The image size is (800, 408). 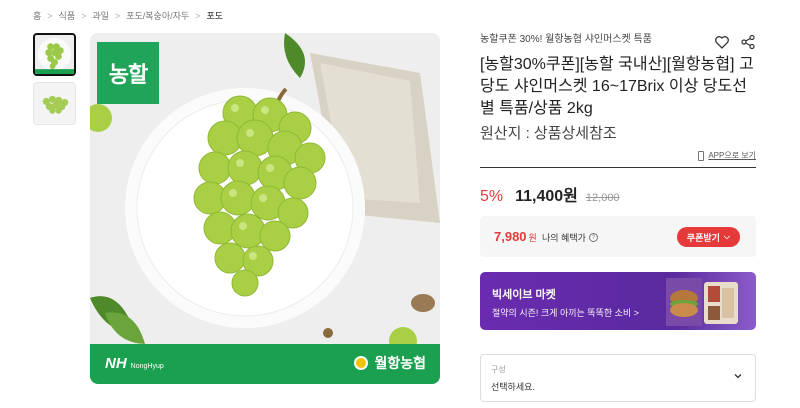 I want to click on breadcrumb-fruit: 과일, so click(x=100, y=15).